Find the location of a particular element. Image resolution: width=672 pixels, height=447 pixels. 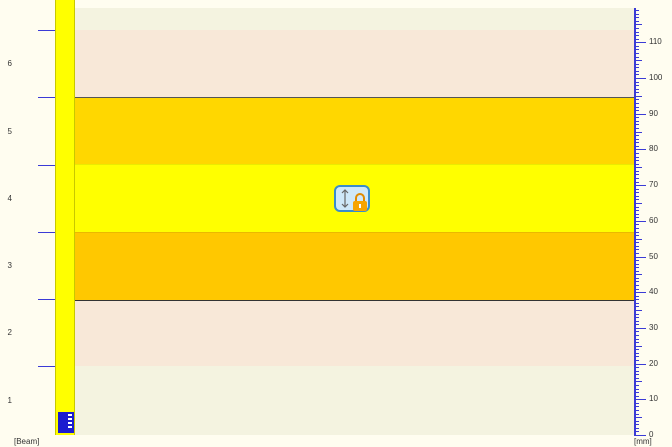

beam-position-marker is located at coordinates (66, 422).